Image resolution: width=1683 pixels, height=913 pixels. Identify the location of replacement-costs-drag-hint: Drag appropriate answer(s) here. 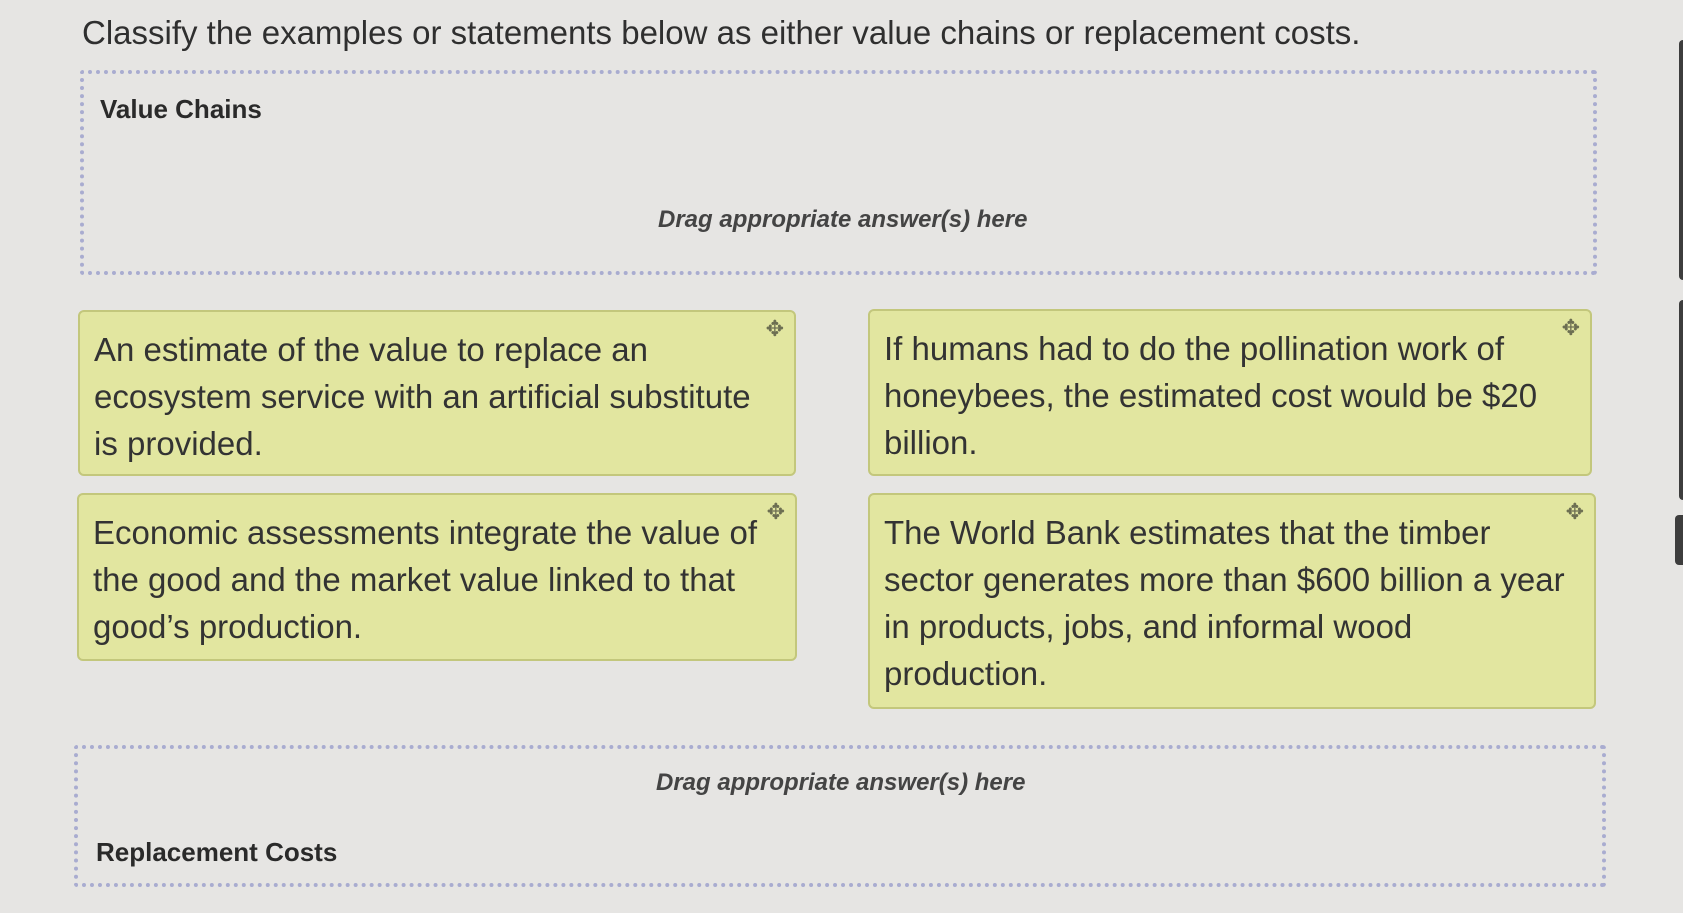
(841, 782).